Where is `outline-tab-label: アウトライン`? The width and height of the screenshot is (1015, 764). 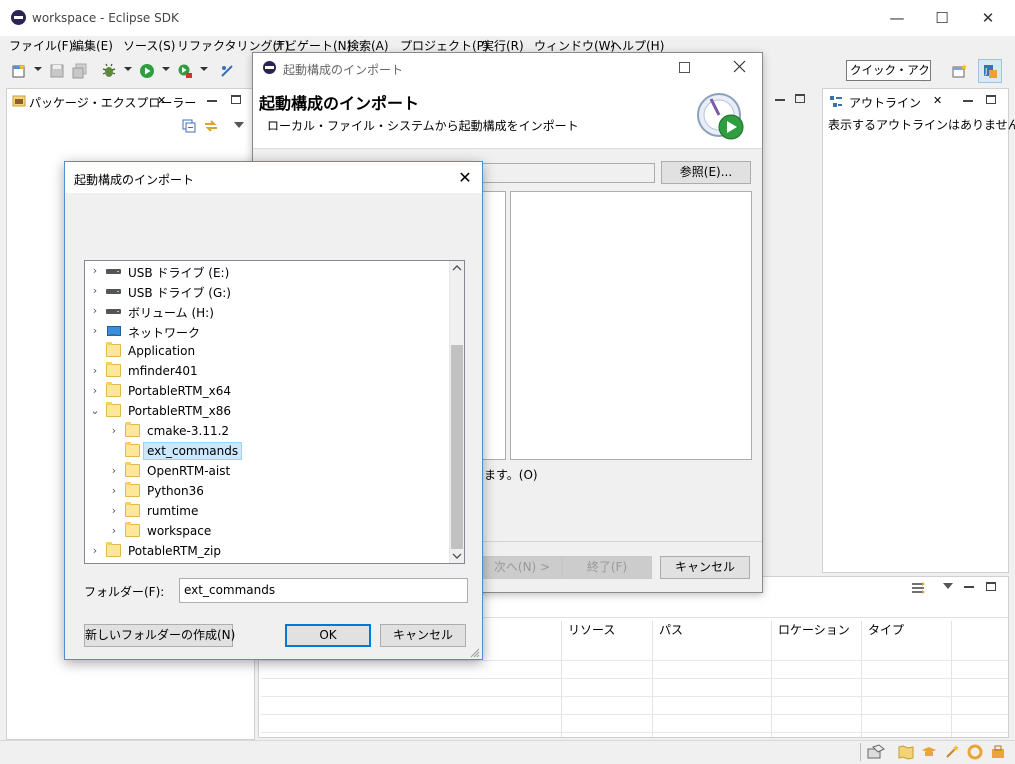 outline-tab-label: アウトライン is located at coordinates (885, 102).